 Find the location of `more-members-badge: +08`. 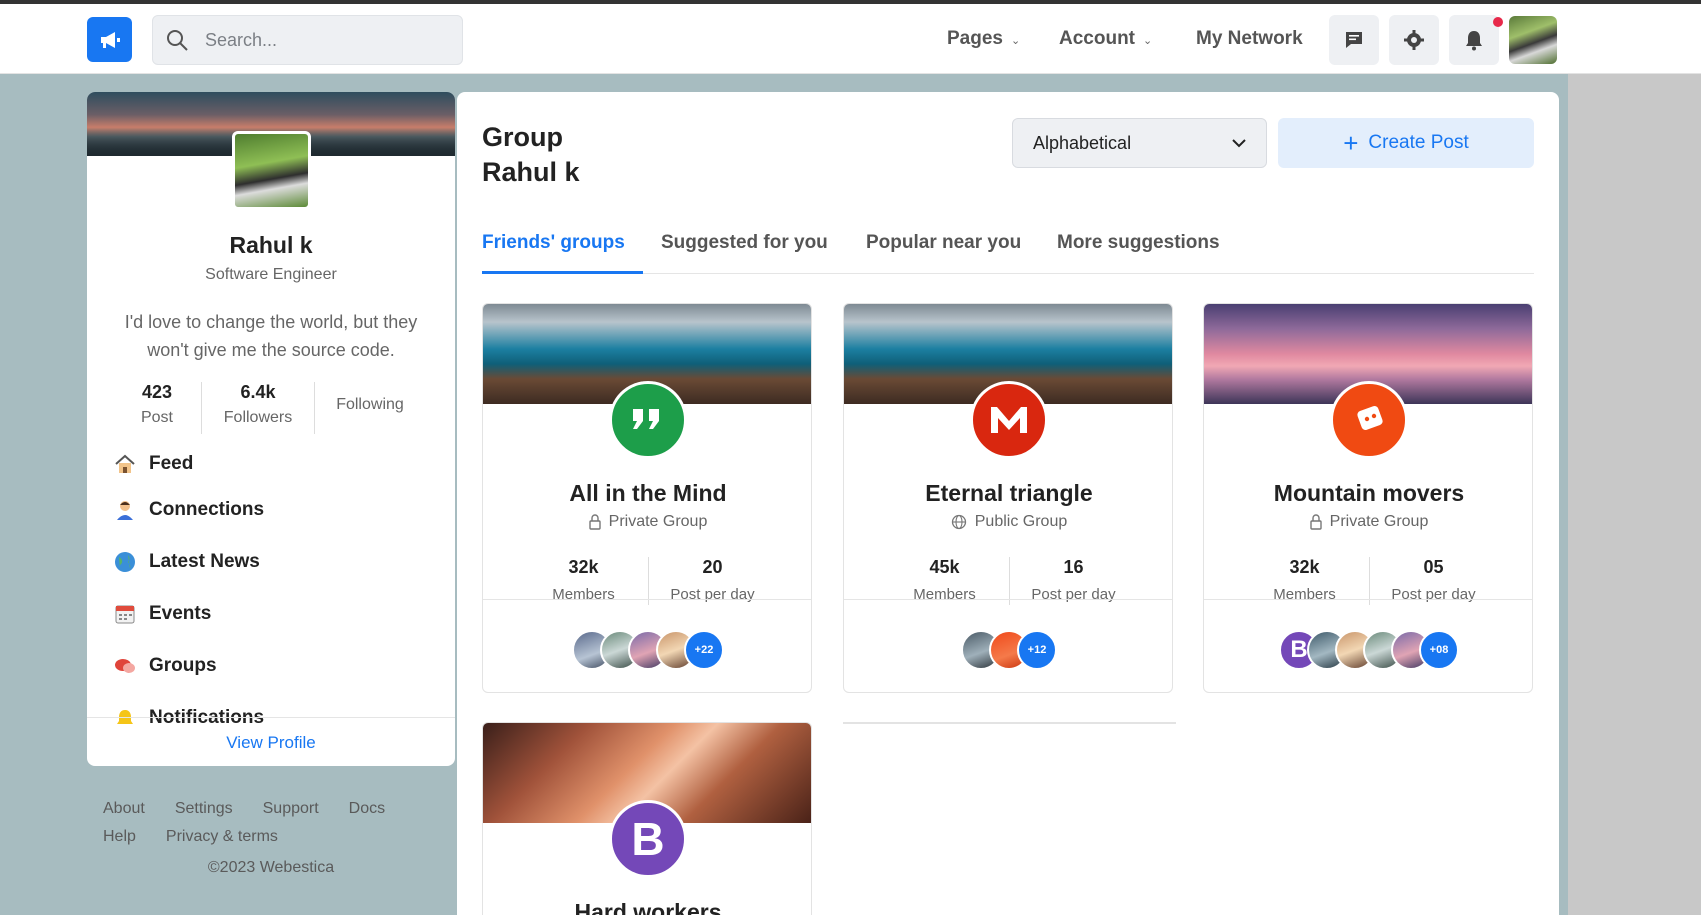

more-members-badge: +08 is located at coordinates (1439, 650).